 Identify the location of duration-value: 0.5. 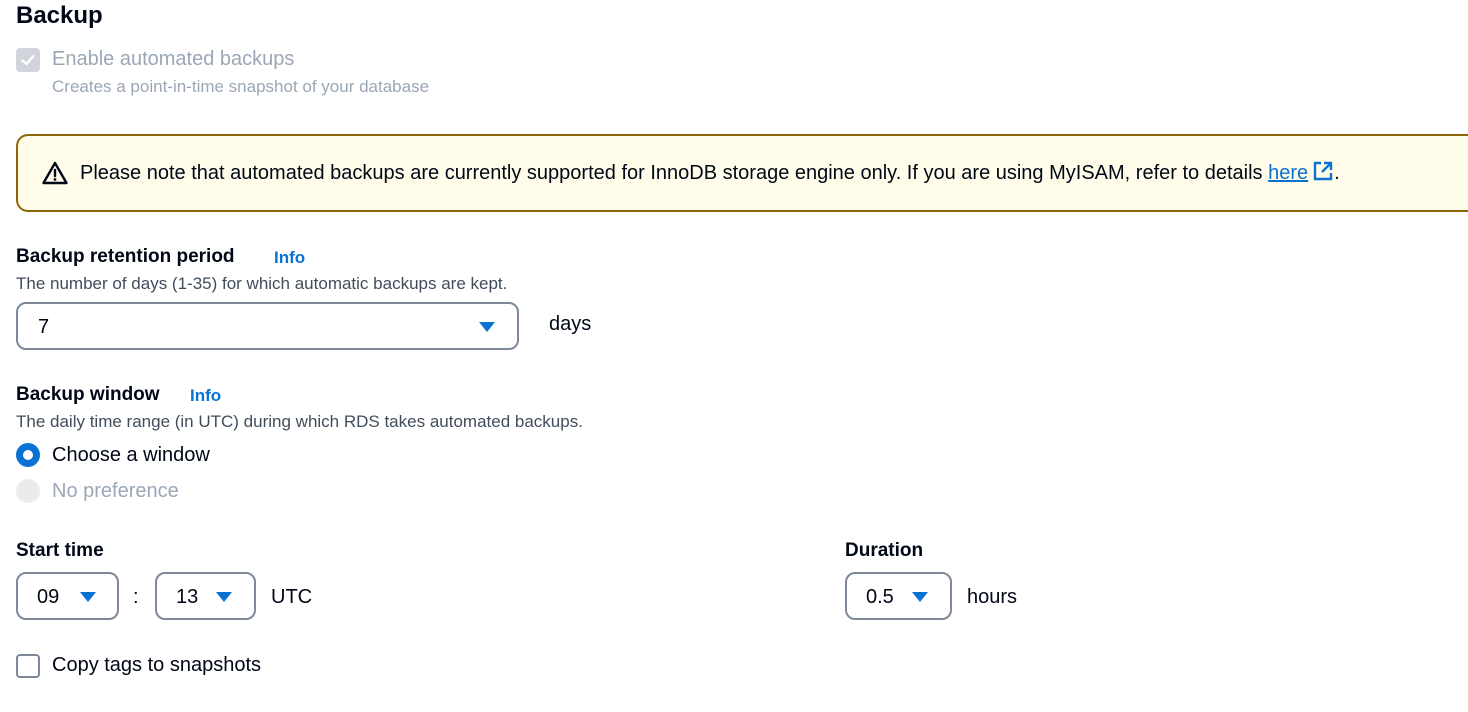
(880, 597).